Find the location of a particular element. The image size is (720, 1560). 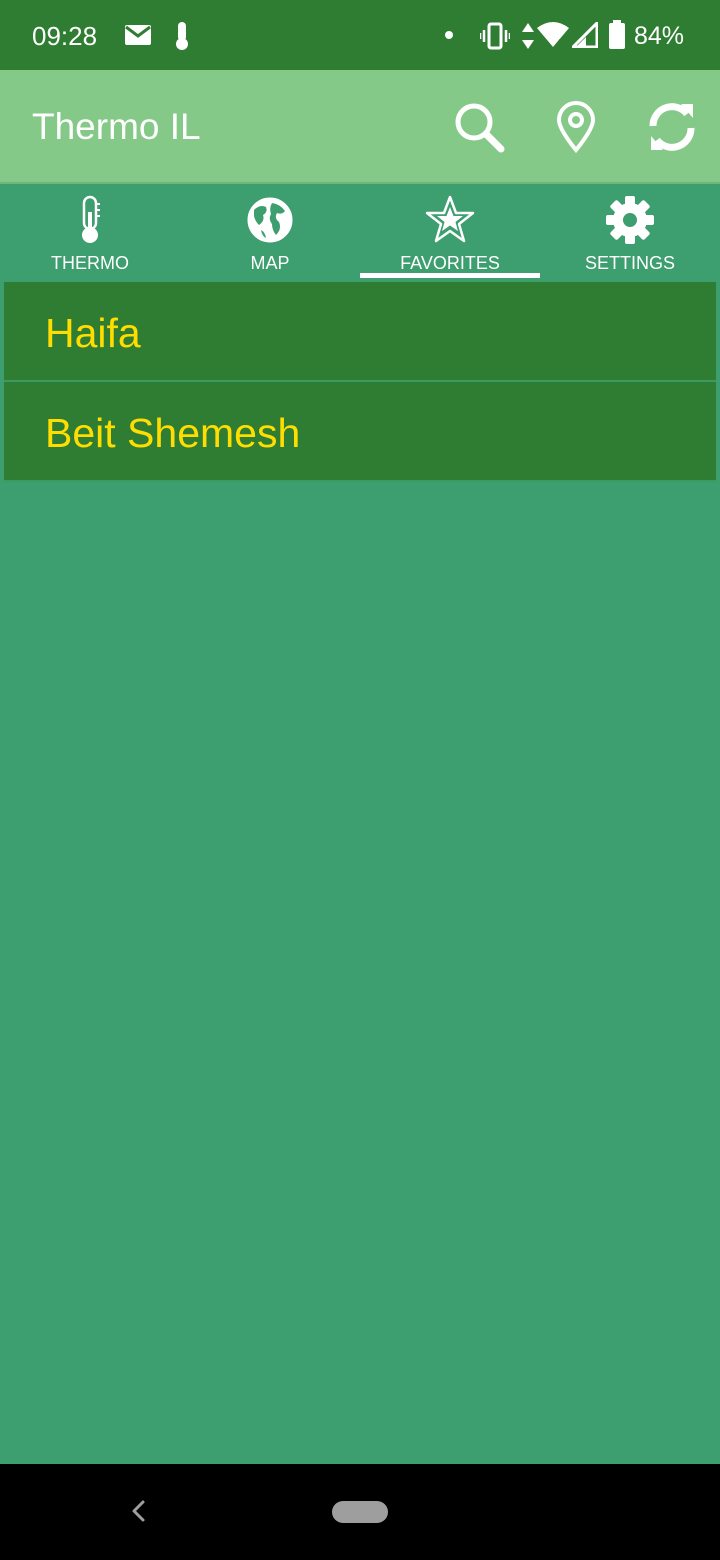

battery-icon is located at coordinates (617, 34).